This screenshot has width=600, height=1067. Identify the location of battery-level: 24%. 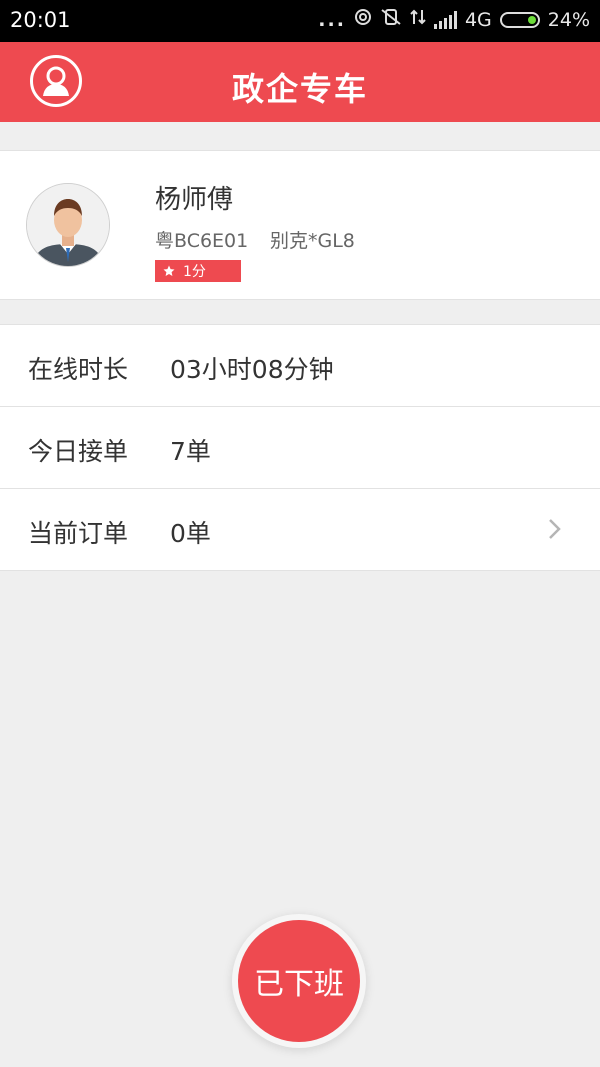
(568, 19).